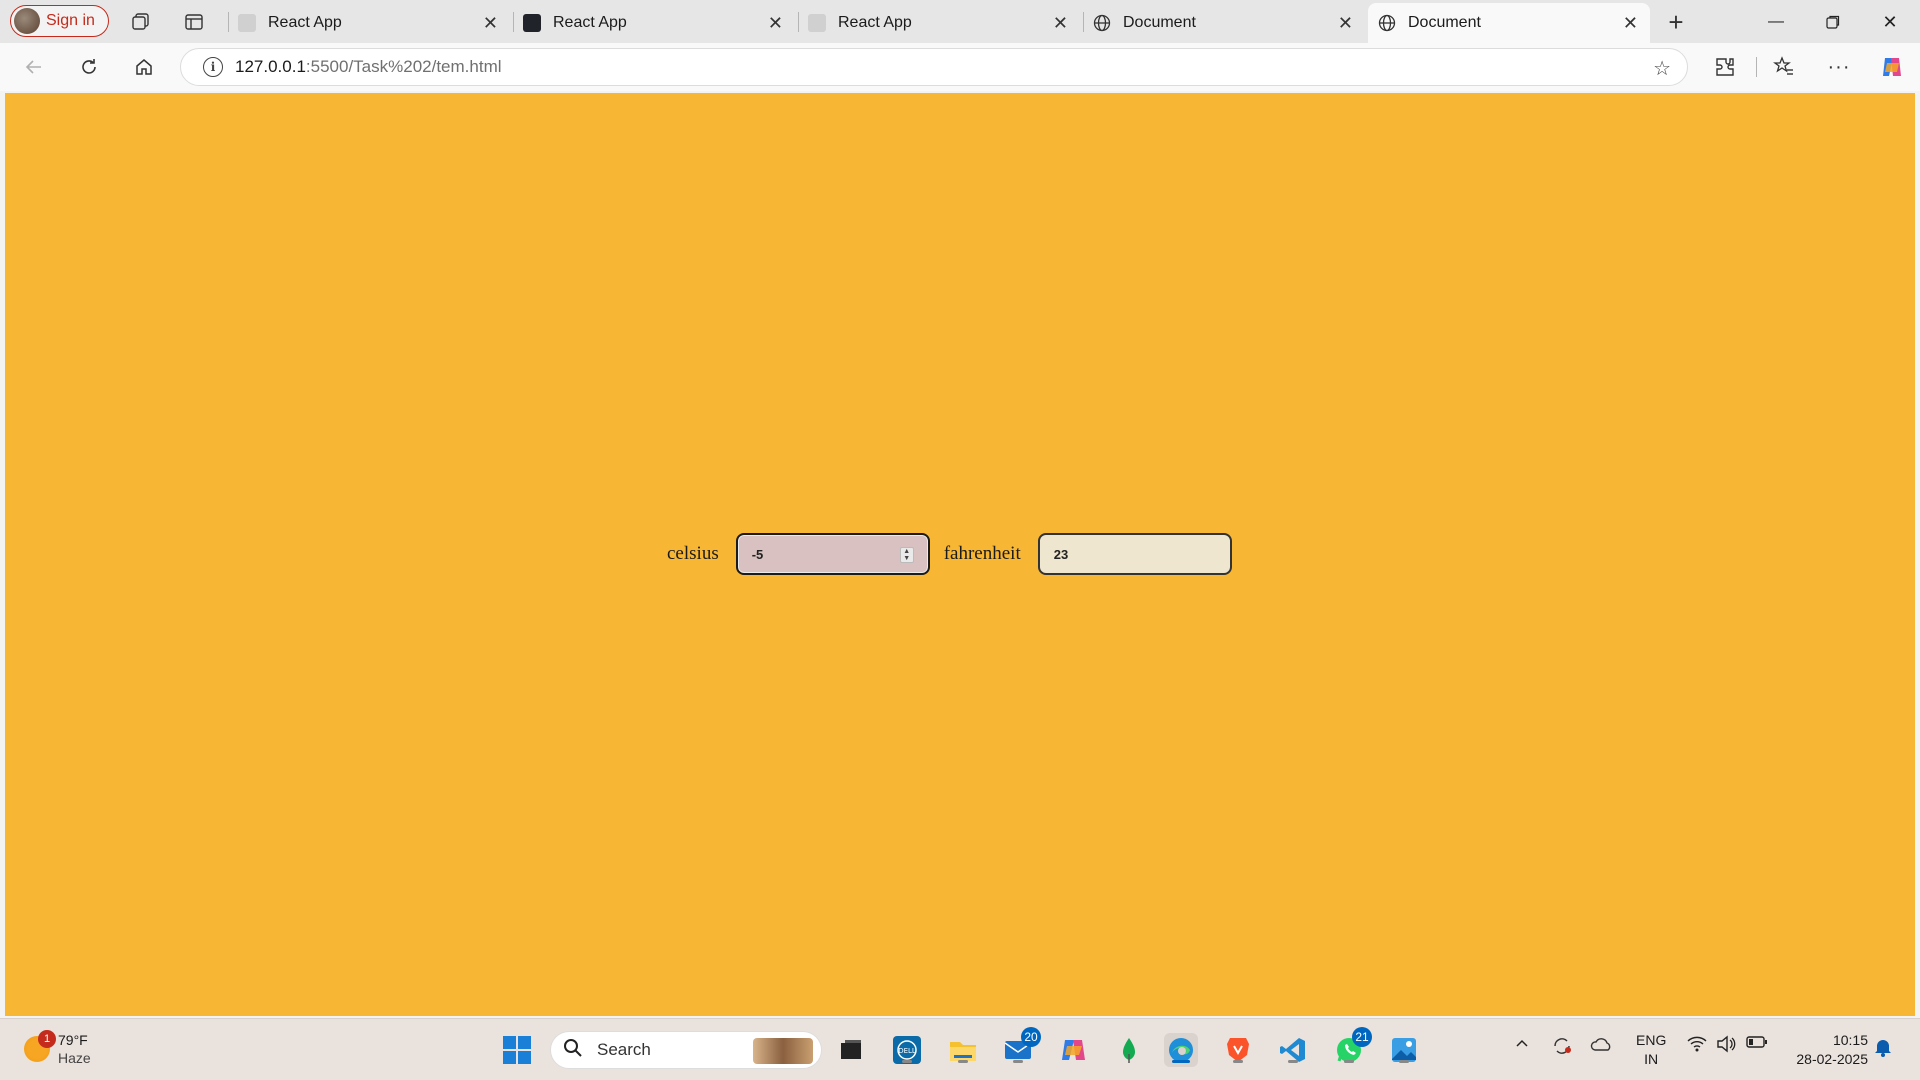 This screenshot has width=1920, height=1080. What do you see at coordinates (693, 553) in the screenshot?
I see `celsius-label: celsius` at bounding box center [693, 553].